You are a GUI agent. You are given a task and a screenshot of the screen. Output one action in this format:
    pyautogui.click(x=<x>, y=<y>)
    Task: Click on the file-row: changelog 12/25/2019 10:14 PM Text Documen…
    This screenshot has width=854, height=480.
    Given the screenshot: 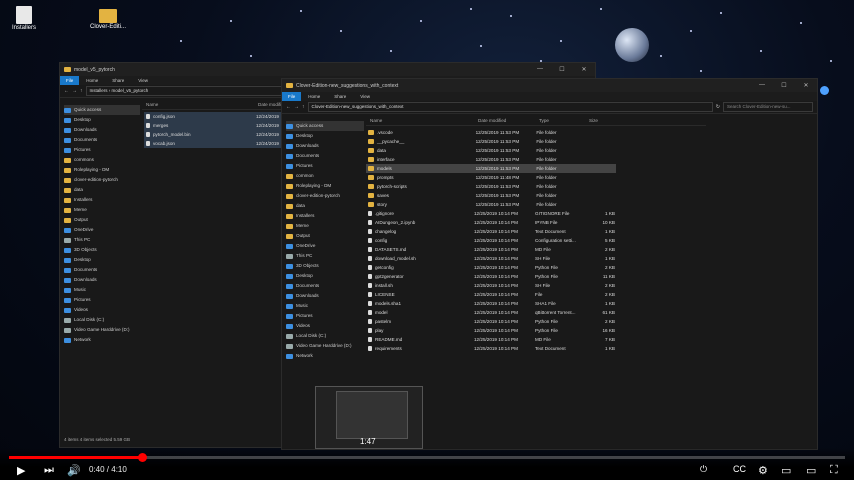 What is the action you would take?
    pyautogui.click(x=491, y=231)
    